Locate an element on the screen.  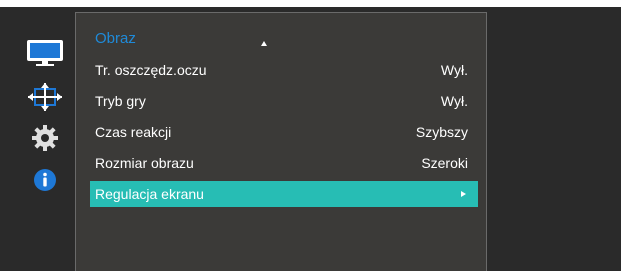
scroll-up-arrow-icon is located at coordinates (264, 43).